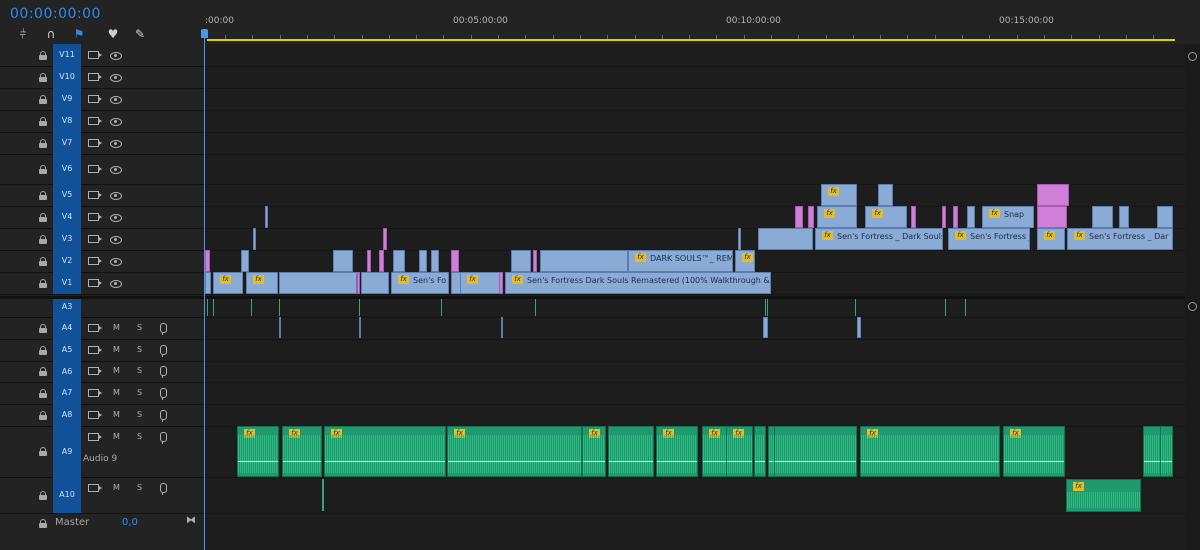 The image size is (1200, 550). Describe the element at coordinates (420, 283) in the screenshot. I see `clip-v1-sens-fo: fx Sen's Fo` at that location.